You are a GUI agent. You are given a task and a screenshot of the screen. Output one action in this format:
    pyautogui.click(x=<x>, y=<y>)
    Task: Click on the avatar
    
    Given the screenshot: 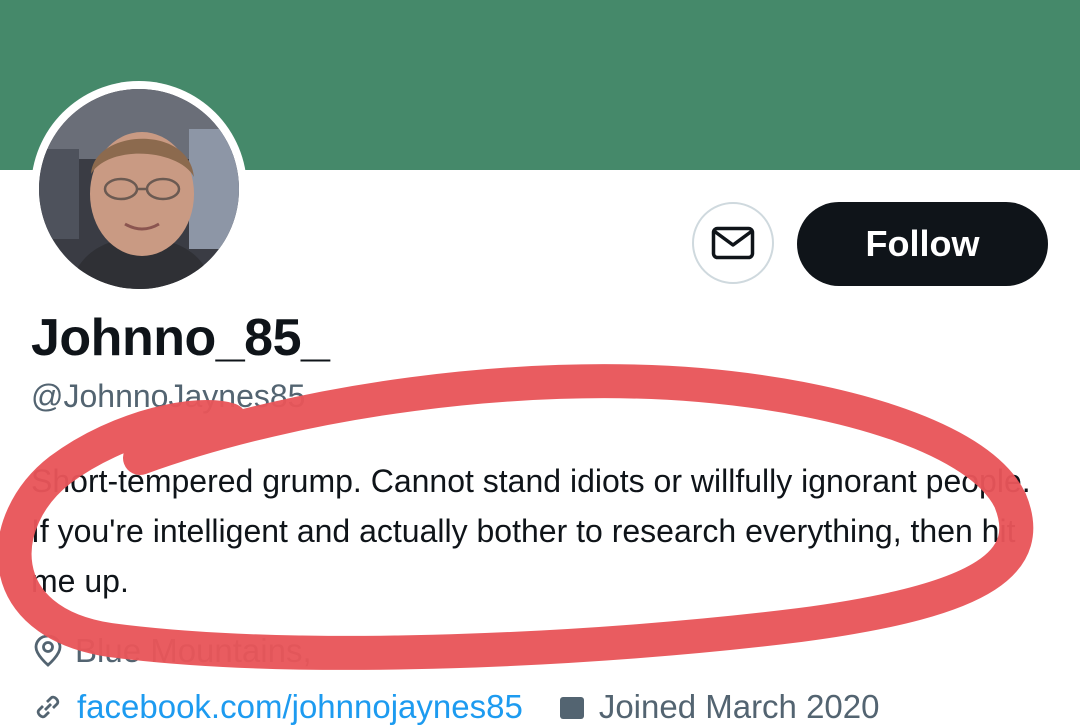 What is the action you would take?
    pyautogui.click(x=139, y=189)
    